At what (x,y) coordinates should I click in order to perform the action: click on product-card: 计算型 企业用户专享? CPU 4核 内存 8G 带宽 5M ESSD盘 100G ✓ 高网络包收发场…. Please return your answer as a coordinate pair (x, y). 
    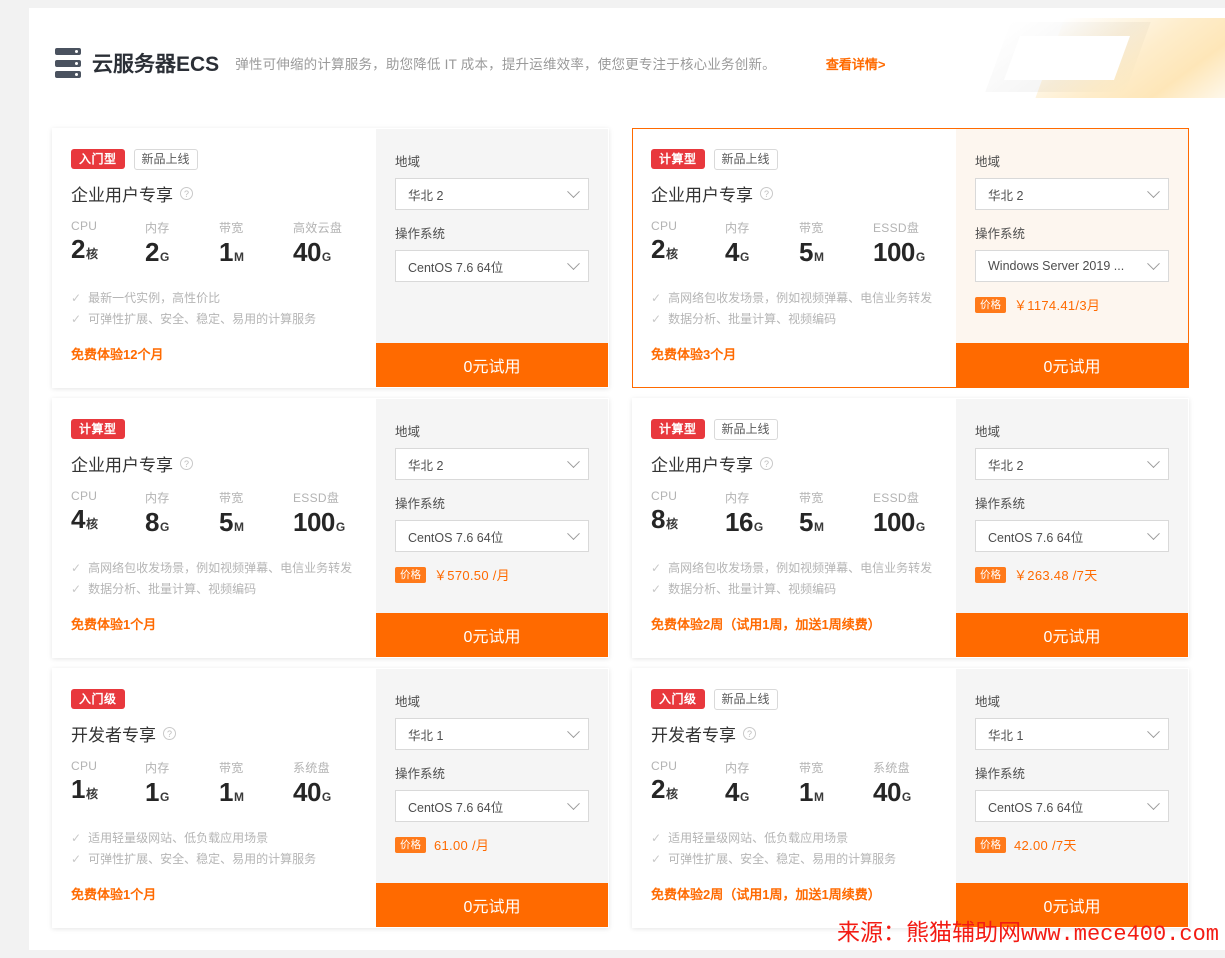
    Looking at the image, I should click on (330, 528).